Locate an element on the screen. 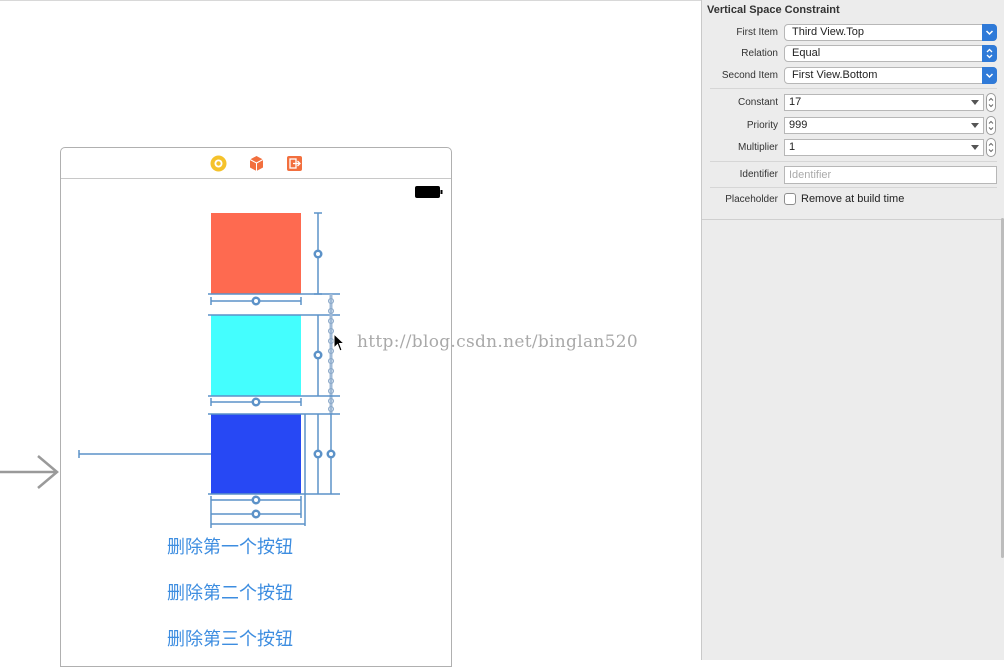  relation-value: Equal is located at coordinates (806, 53).